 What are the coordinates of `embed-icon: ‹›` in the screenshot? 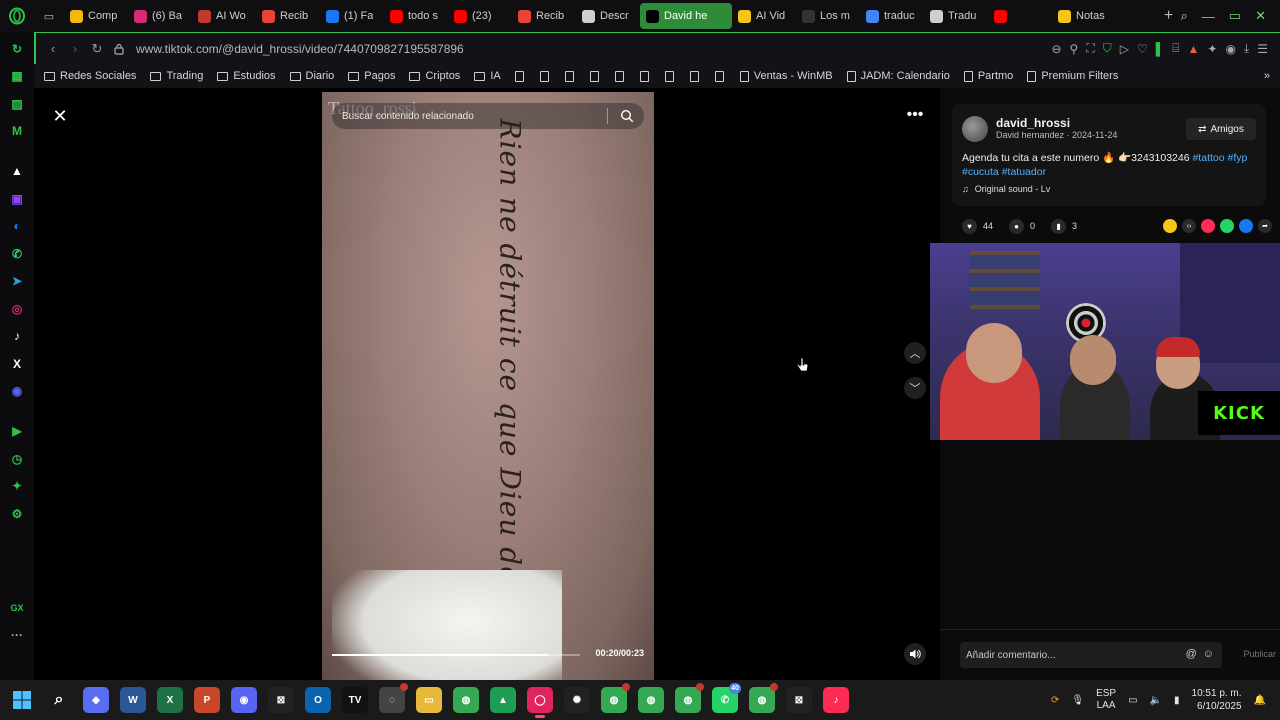 It's located at (1189, 226).